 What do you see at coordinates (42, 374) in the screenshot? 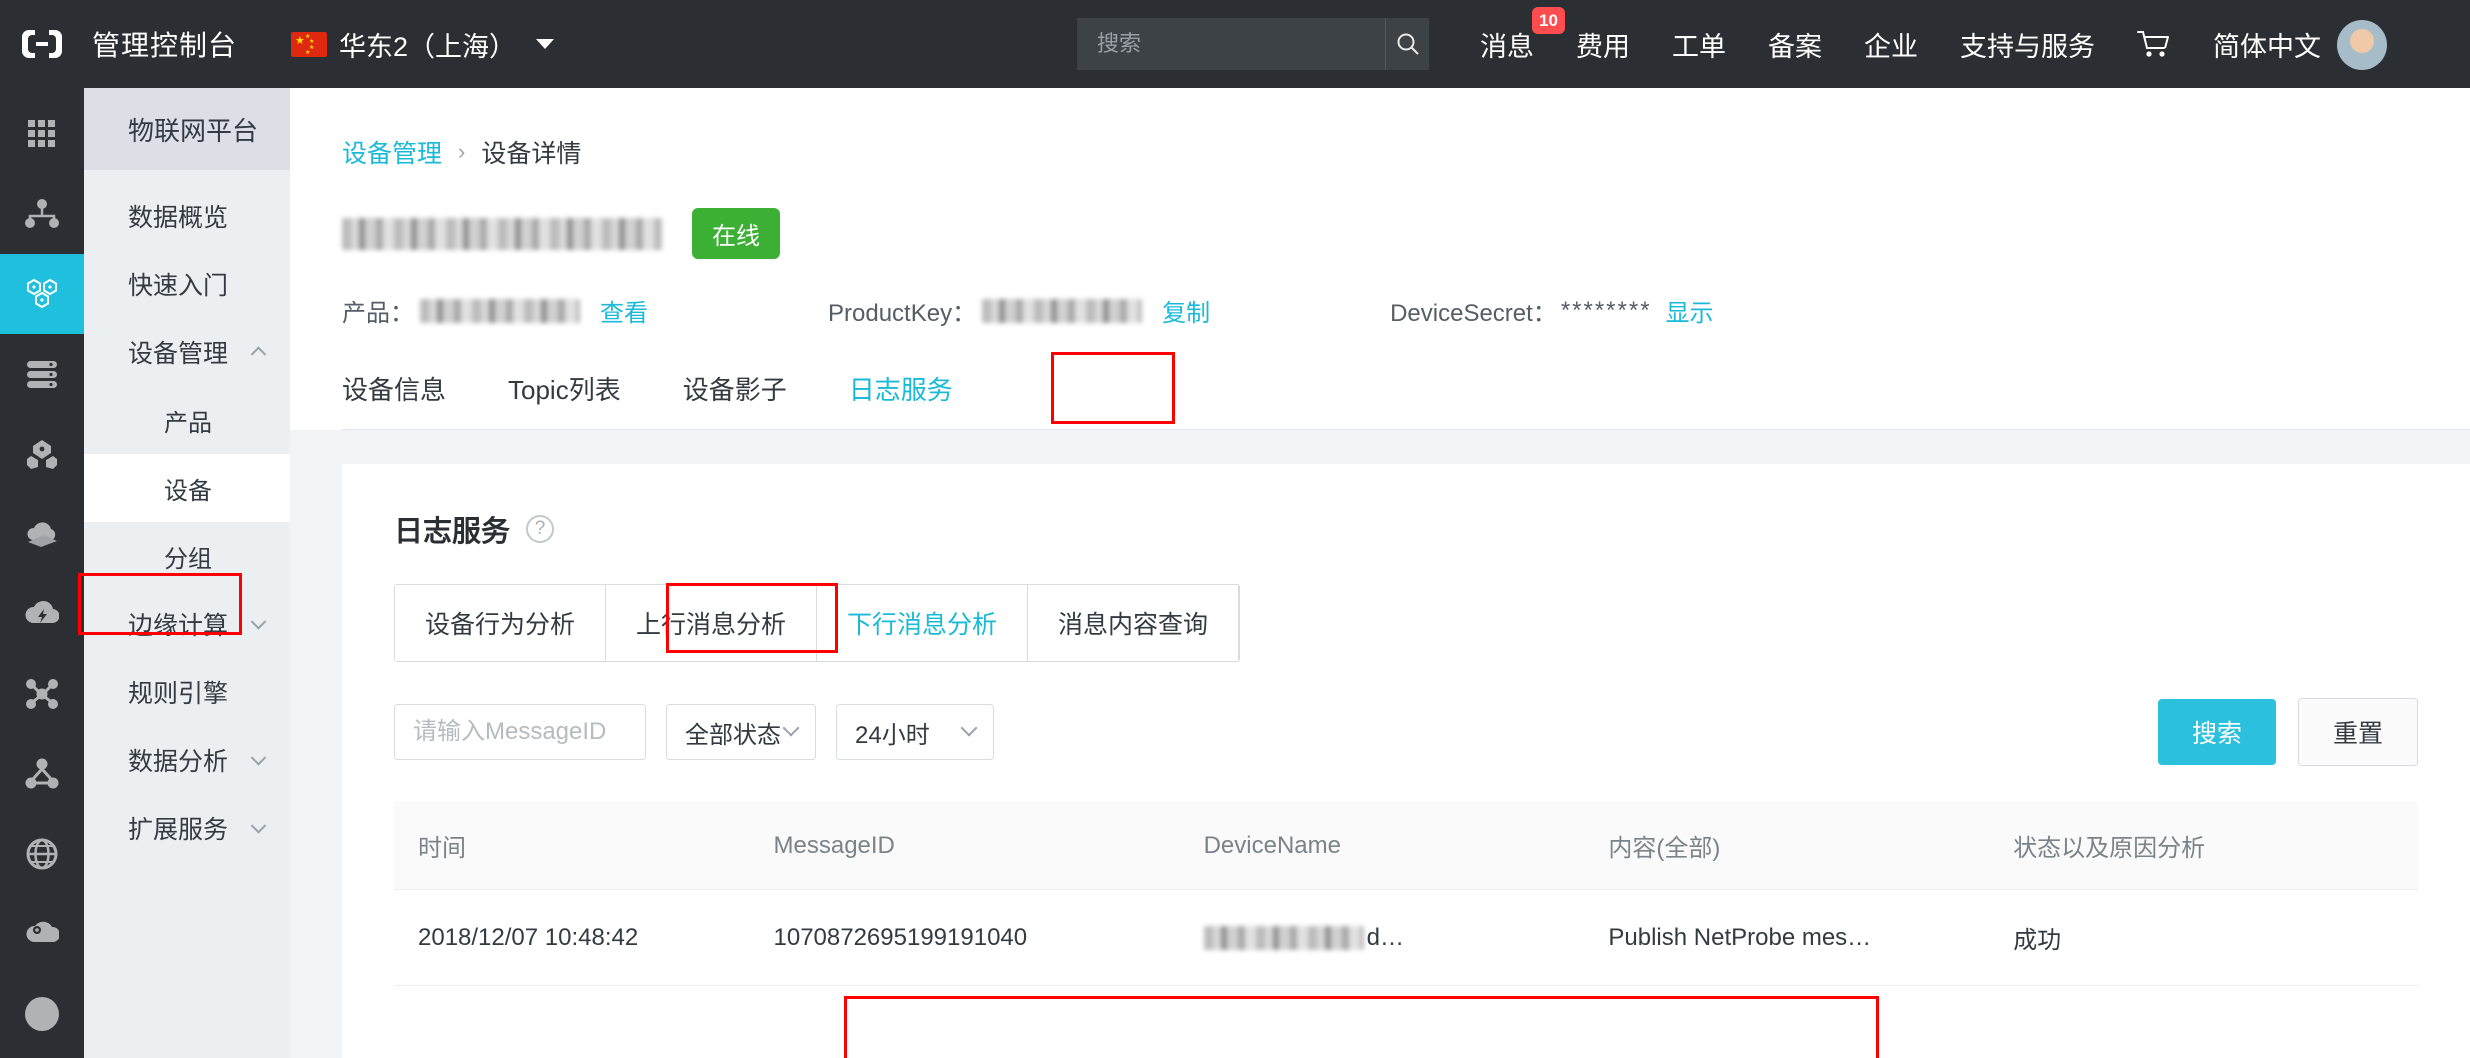
I see `server-stack-icon` at bounding box center [42, 374].